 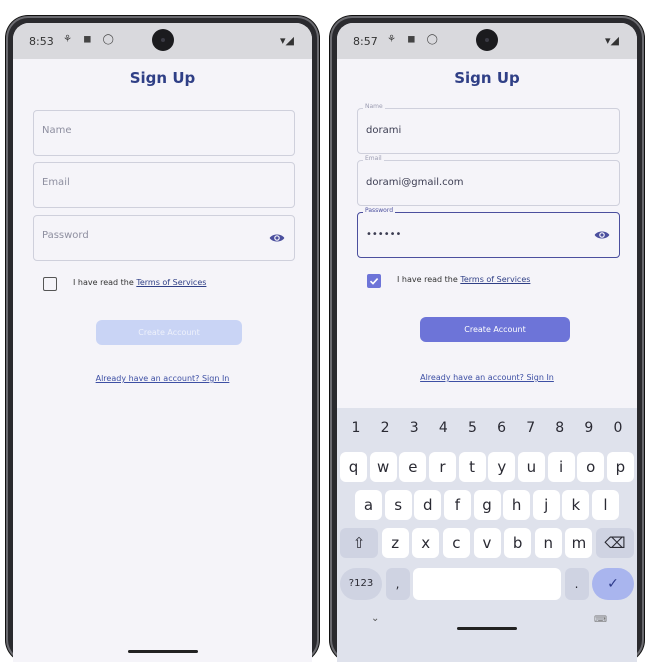 What do you see at coordinates (442, 467) in the screenshot?
I see `key-r: r` at bounding box center [442, 467].